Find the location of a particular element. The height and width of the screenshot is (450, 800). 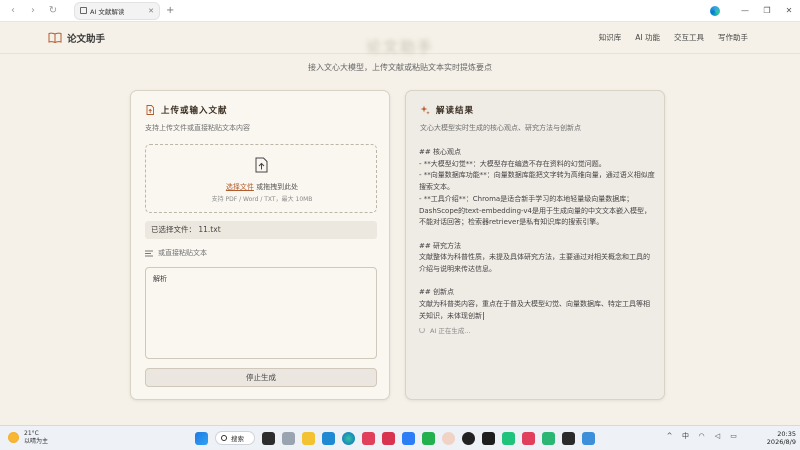

tab-title: AI 文献解读 is located at coordinates (107, 11).